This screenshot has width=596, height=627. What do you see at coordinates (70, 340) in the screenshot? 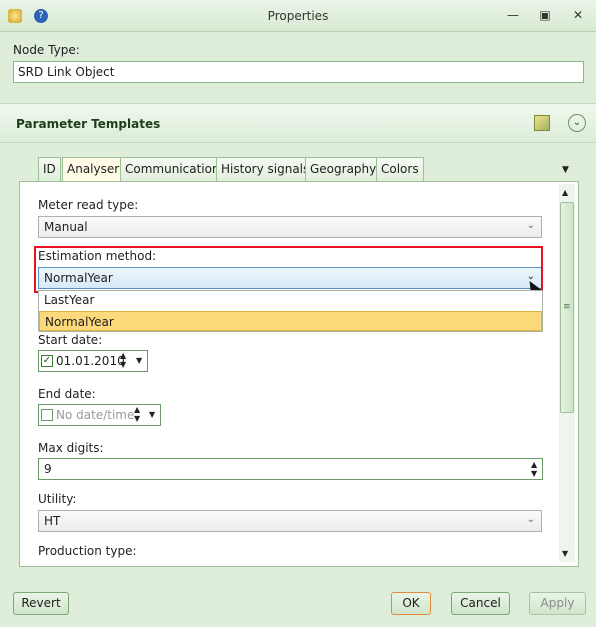
I see `start-date-label: Start date:` at bounding box center [70, 340].